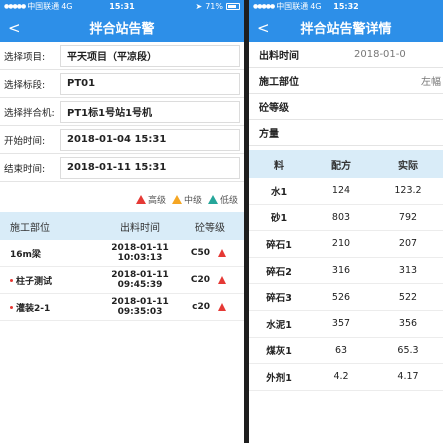 The height and width of the screenshot is (443, 443). I want to click on table-row: 外剂1 4.2 4.17, so click(346, 377).